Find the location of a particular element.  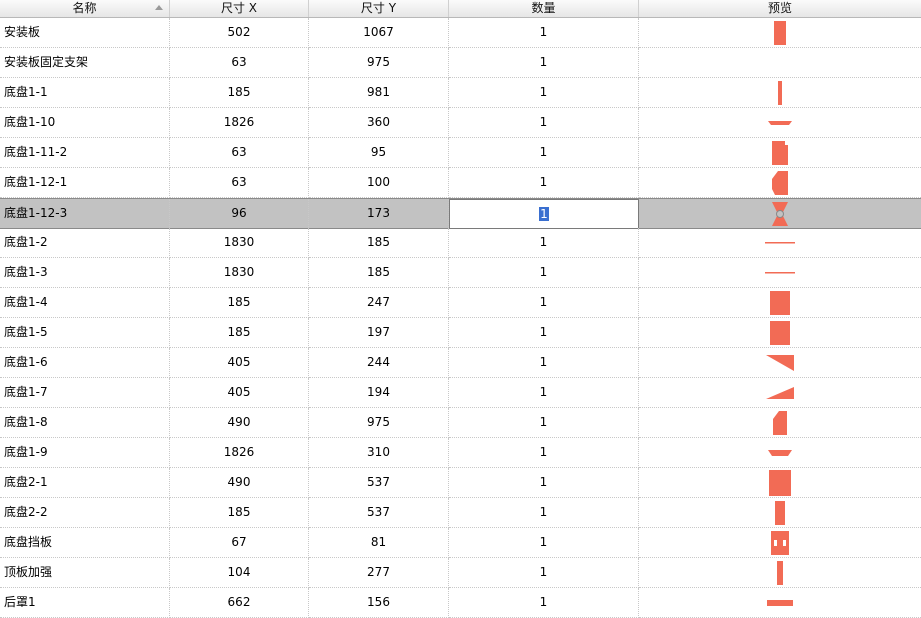

cell-size-x: 1830 is located at coordinates (239, 273).